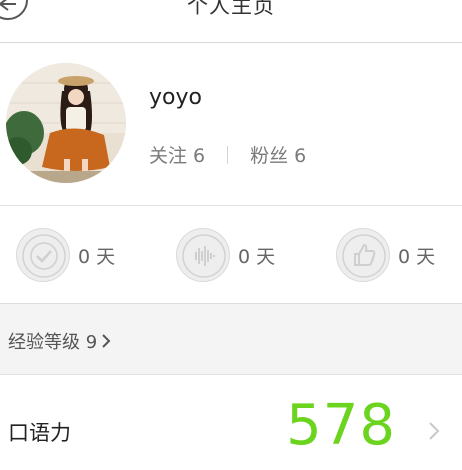 This screenshot has width=462, height=470. What do you see at coordinates (203, 255) in the screenshot?
I see `soundwave-badge-icon` at bounding box center [203, 255].